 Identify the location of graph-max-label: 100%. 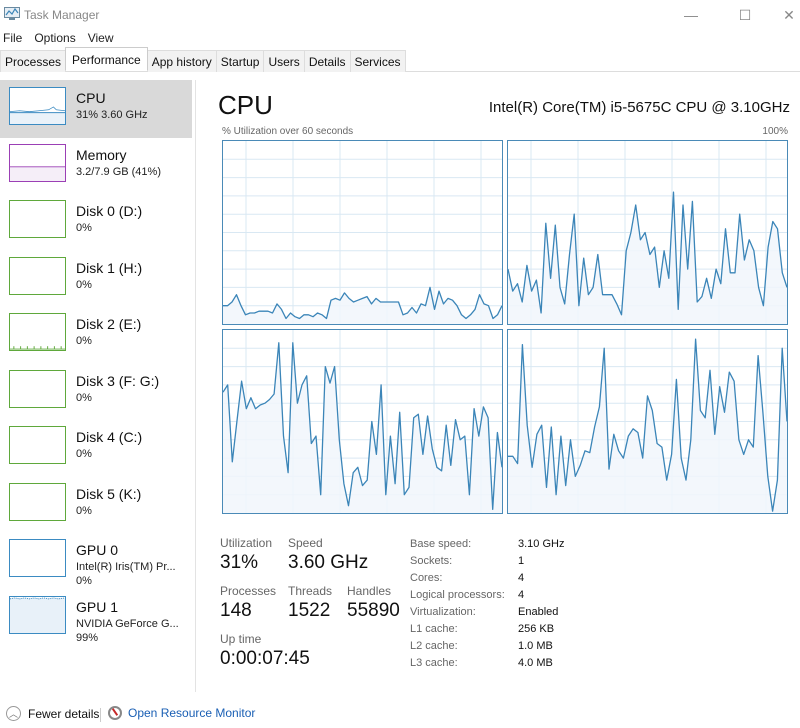
(775, 131).